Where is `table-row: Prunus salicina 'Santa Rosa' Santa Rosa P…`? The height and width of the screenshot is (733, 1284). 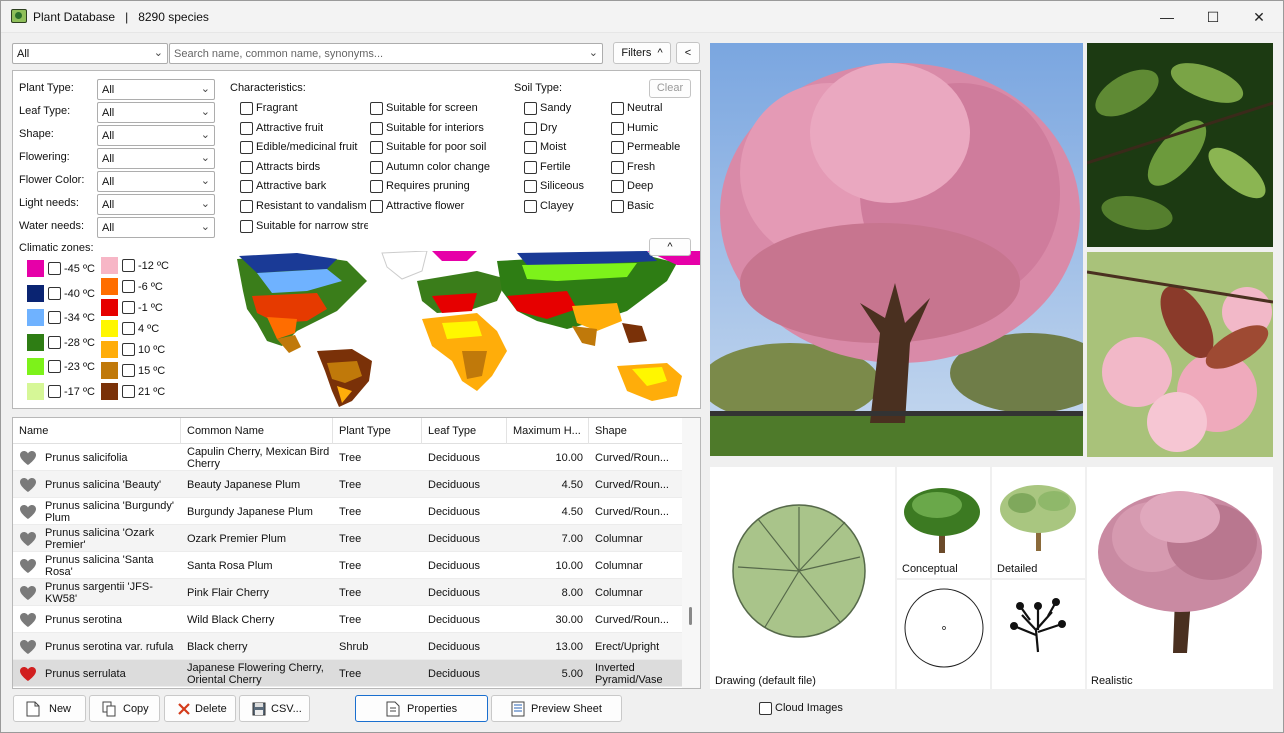
table-row: Prunus salicina 'Santa Rosa' Santa Rosa P… is located at coordinates (348, 565).